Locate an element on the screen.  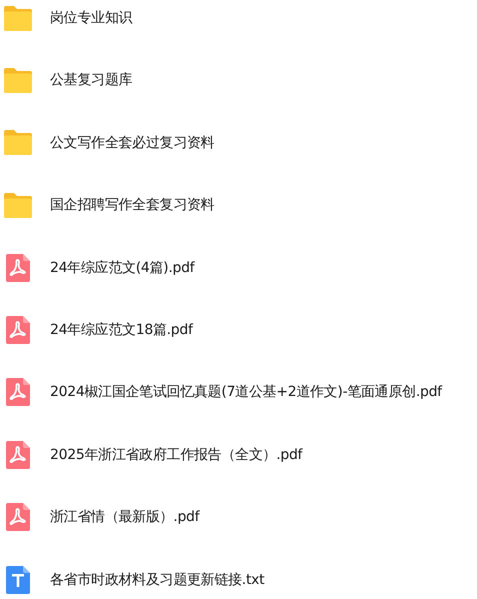
file-name: 2024椒江国企笔试回忆真题(7道公基+2道作文)-笔面通原创.pdf is located at coordinates (246, 392).